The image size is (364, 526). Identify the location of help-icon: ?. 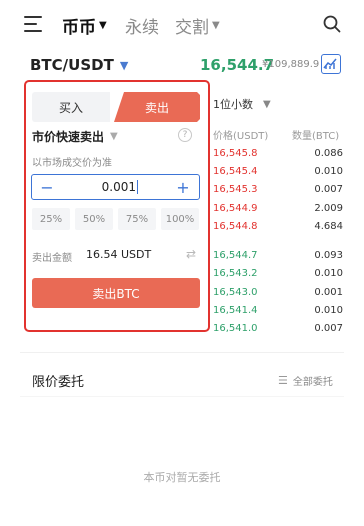
(185, 135).